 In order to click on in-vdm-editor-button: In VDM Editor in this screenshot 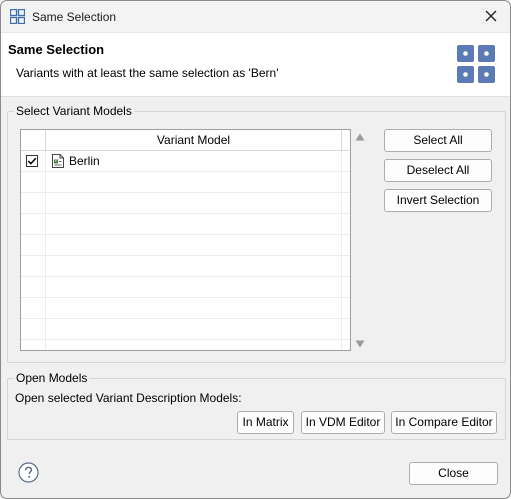, I will do `click(343, 422)`.